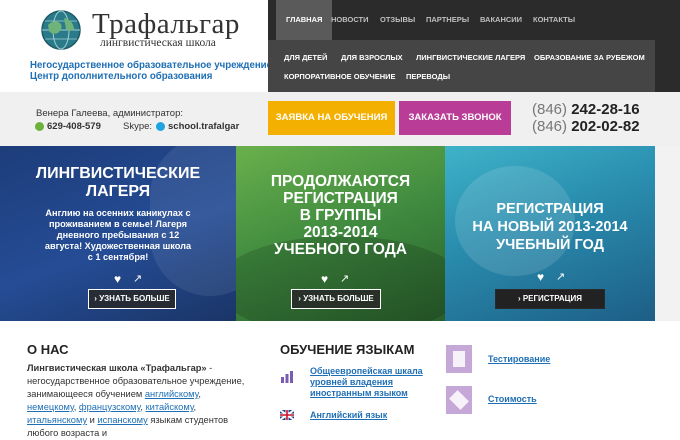  Describe the element at coordinates (605, 126) in the screenshot. I see `phone-number: 202-02-82` at that location.